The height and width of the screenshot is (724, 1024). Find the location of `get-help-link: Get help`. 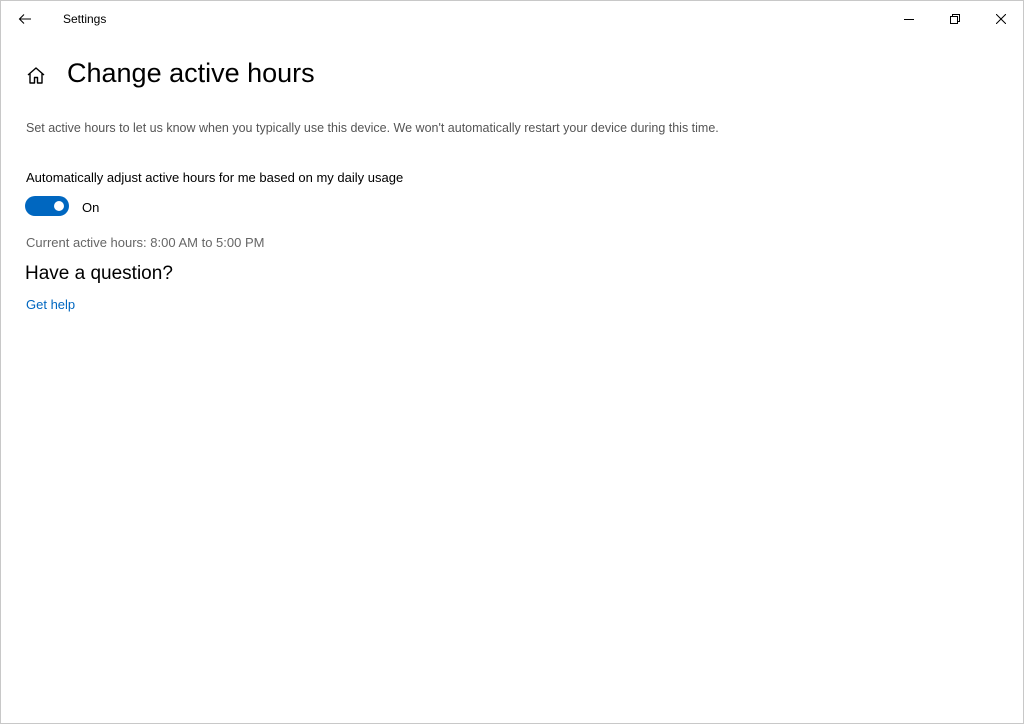

get-help-link: Get help is located at coordinates (50, 304).